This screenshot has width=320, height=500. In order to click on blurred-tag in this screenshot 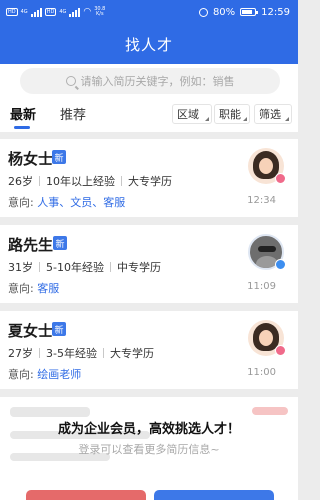, I will do `click(270, 411)`.